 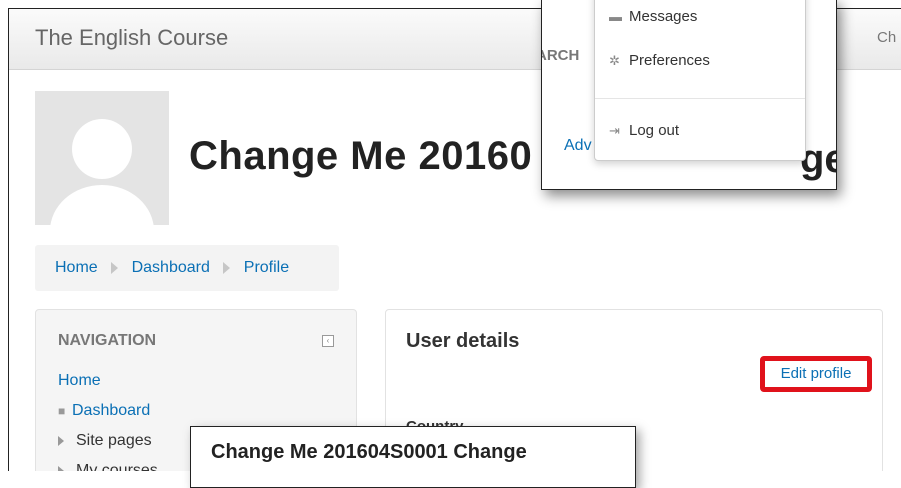 I want to click on menu-item-logout: ⇥ Log out, so click(x=644, y=130).